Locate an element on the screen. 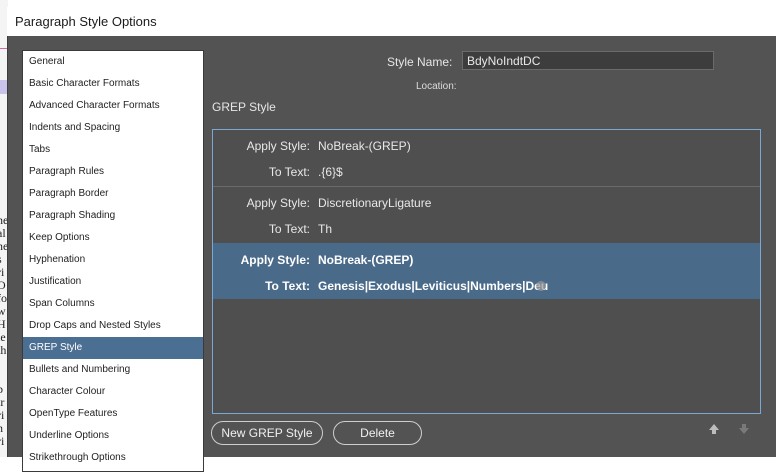 This screenshot has width=776, height=472. category-item-general: General is located at coordinates (113, 62).